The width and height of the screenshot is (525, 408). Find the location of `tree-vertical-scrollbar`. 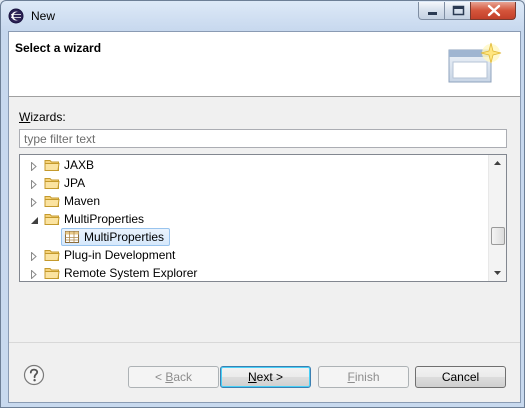

tree-vertical-scrollbar is located at coordinates (497, 218).